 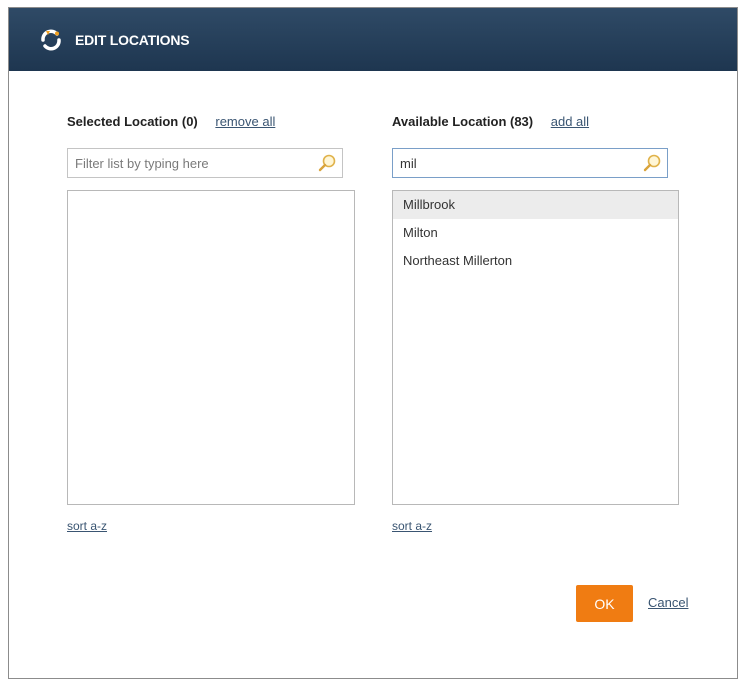 I want to click on selected-filter-input, so click(x=205, y=163).